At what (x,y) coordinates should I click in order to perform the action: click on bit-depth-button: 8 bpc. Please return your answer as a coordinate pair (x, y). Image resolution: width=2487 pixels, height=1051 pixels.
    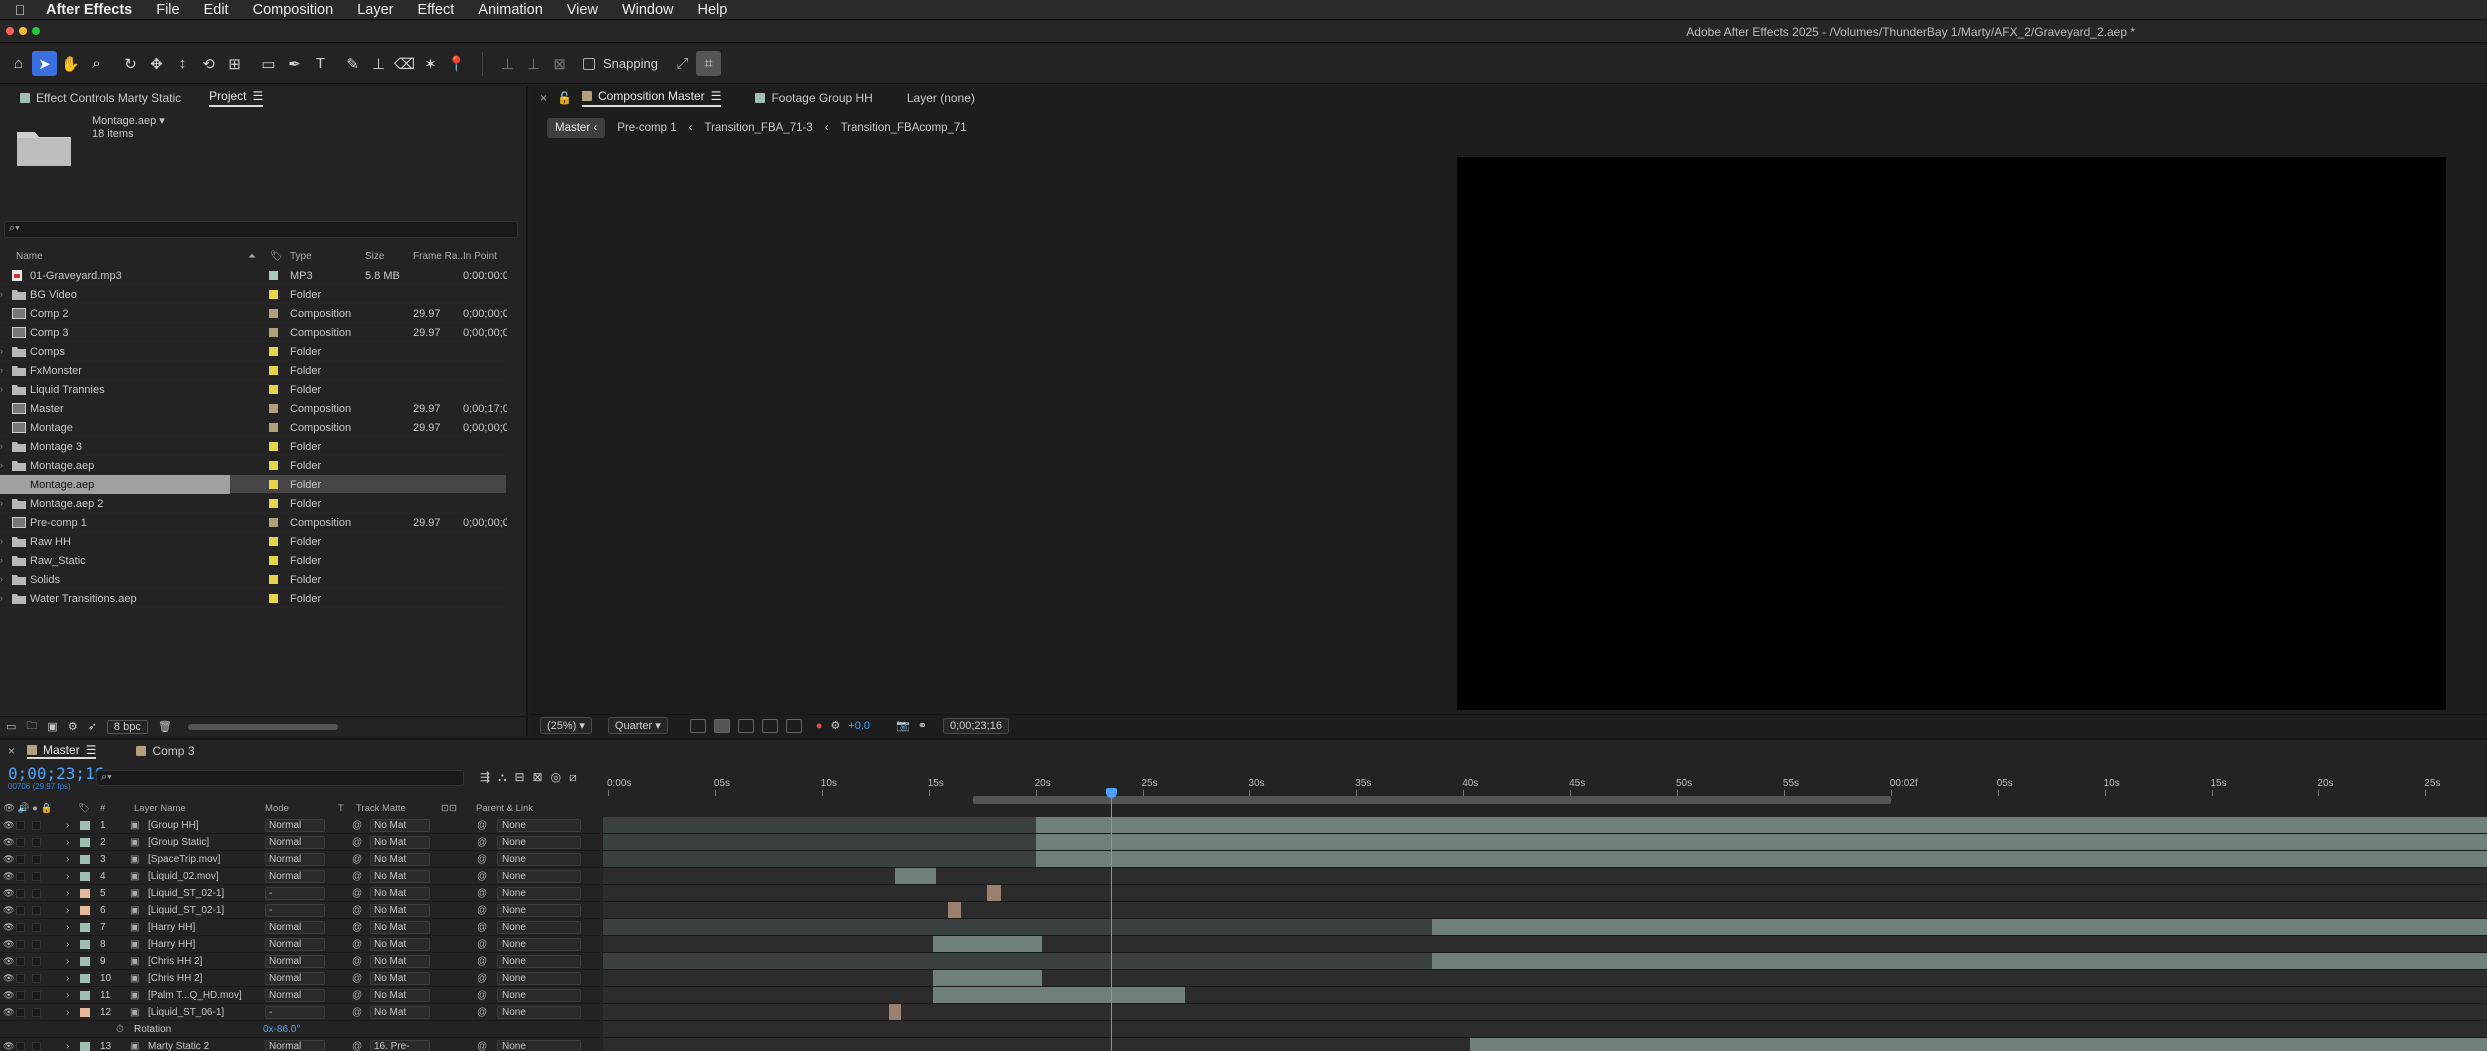
    Looking at the image, I should click on (127, 726).